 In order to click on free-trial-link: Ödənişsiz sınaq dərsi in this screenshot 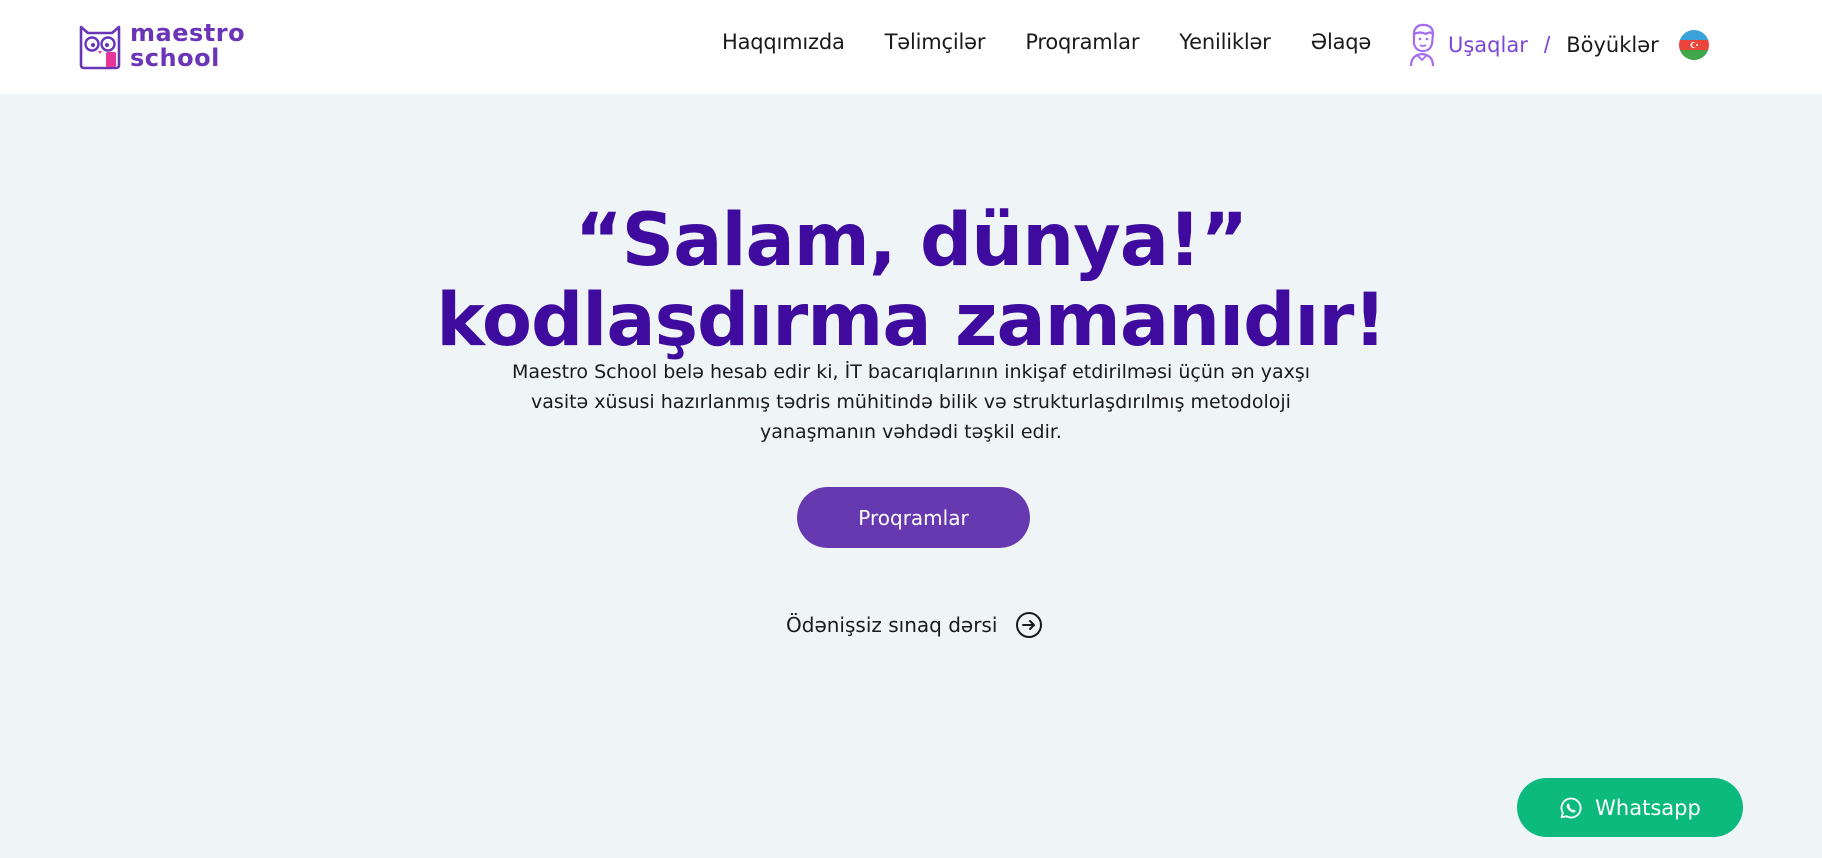, I will do `click(914, 625)`.